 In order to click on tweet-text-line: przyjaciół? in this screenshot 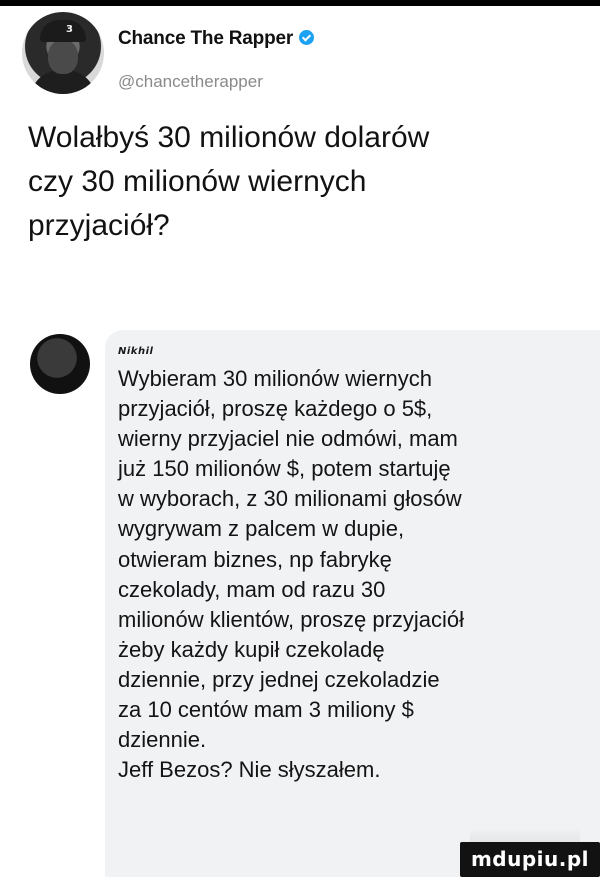, I will do `click(99, 225)`.